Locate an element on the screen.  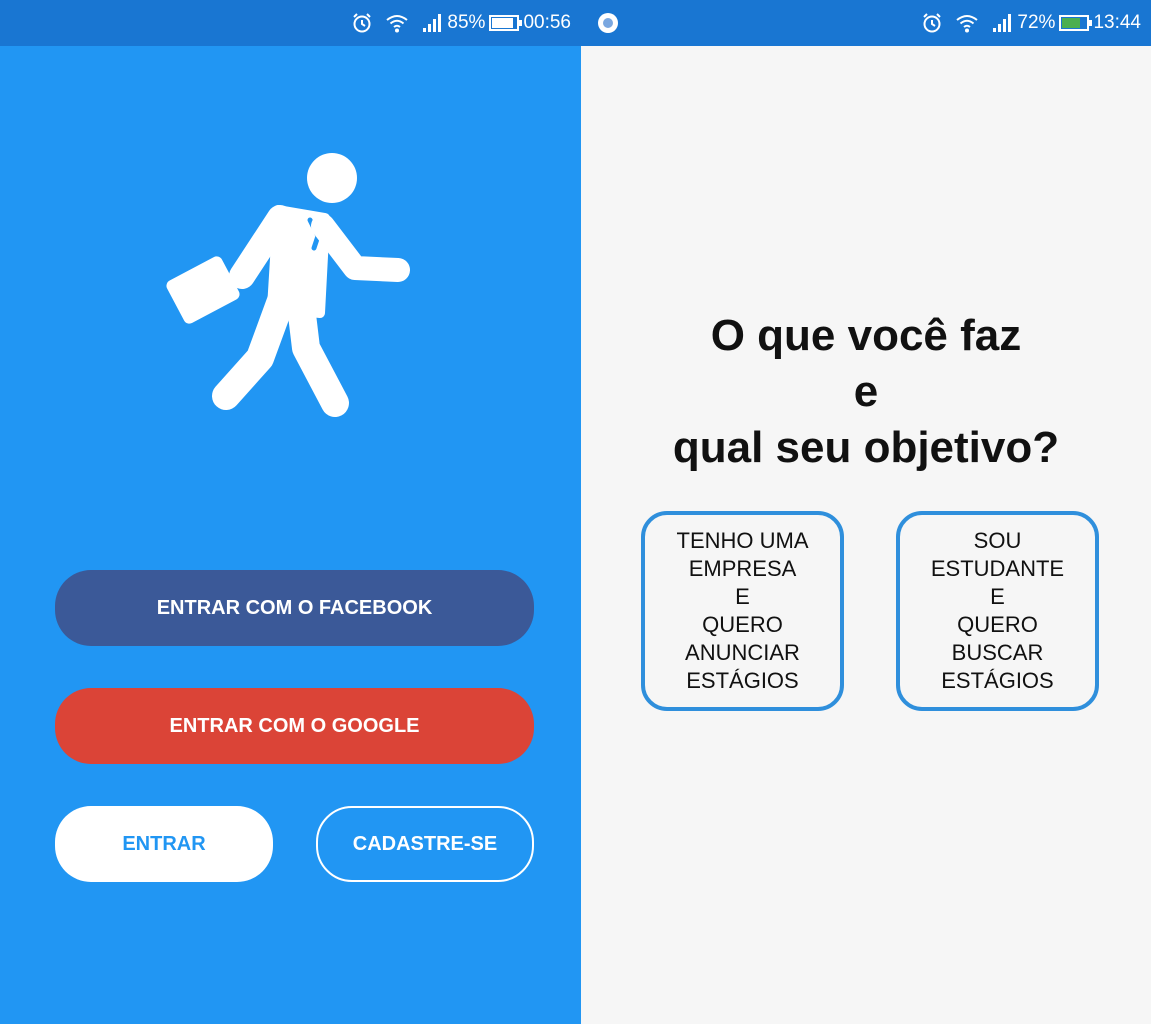
google-login-button: ENTRAR COM O GOOGLE is located at coordinates (294, 726).